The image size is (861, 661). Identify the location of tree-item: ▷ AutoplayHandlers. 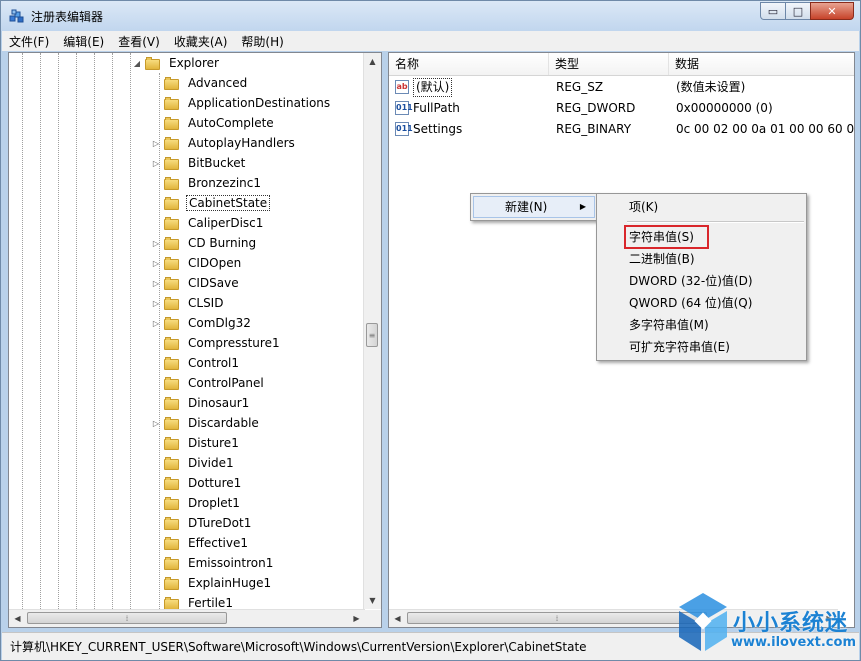
(224, 143).